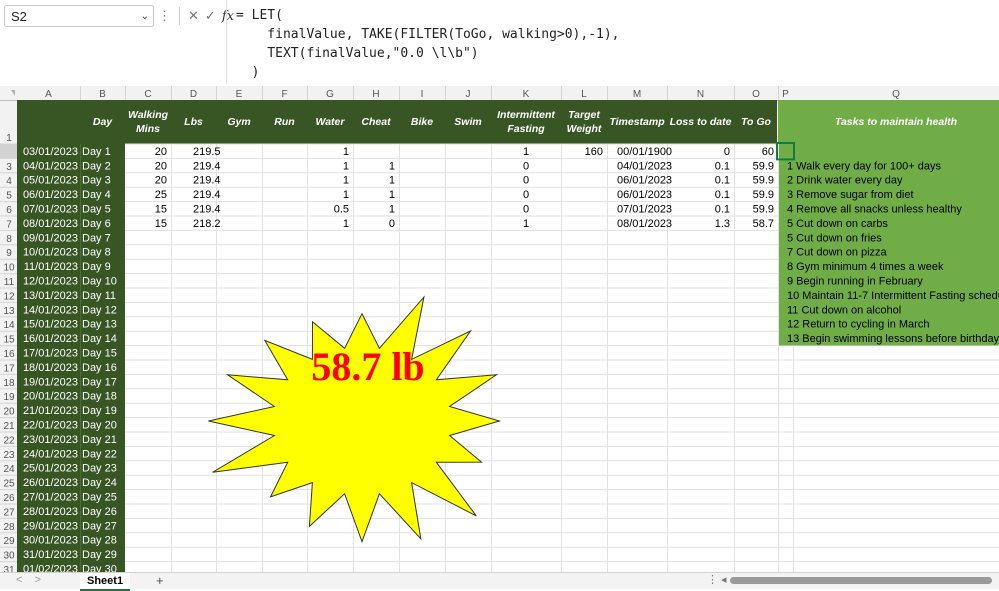 The width and height of the screenshot is (999, 591). Describe the element at coordinates (51, 267) in the screenshot. I see `date-cell: 11/01/2023` at that location.